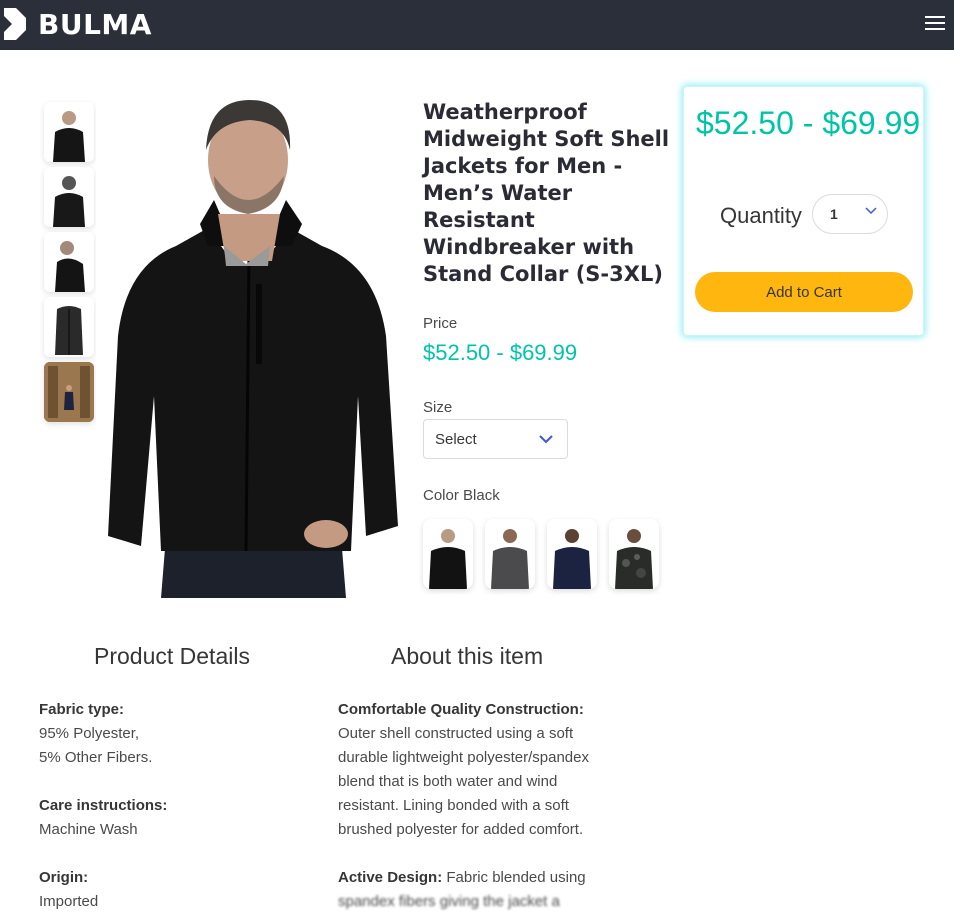  What do you see at coordinates (495, 439) in the screenshot?
I see `size-select: Select` at bounding box center [495, 439].